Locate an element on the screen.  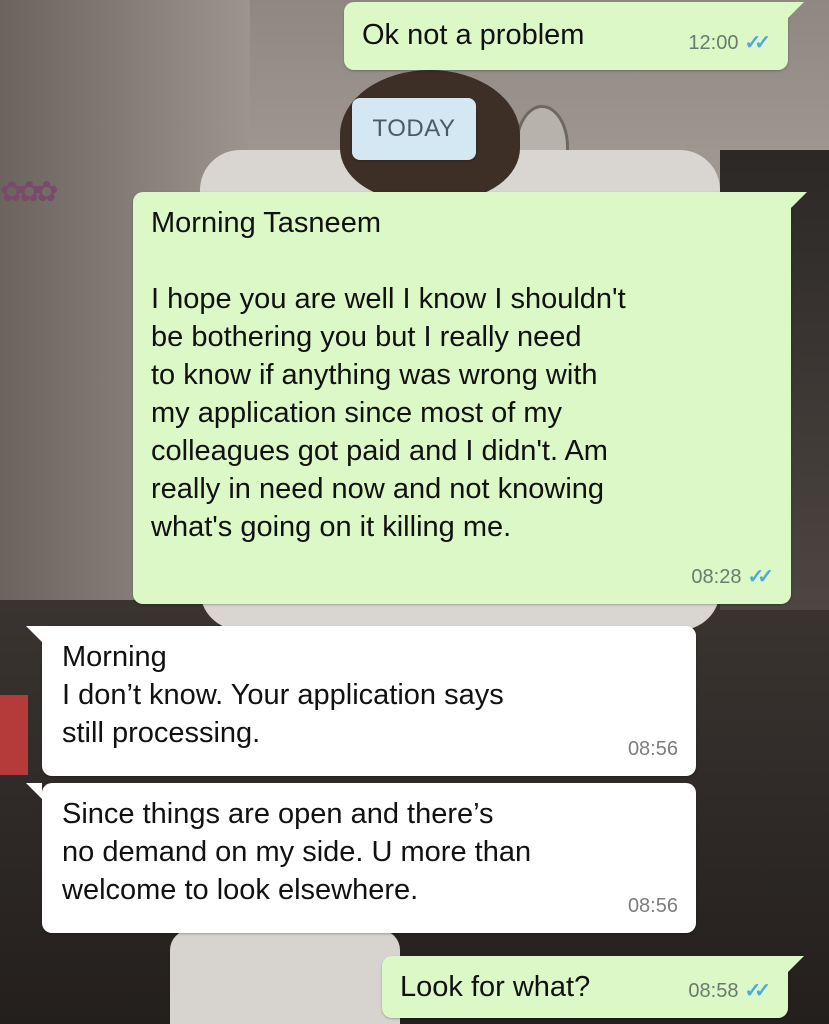
message-time: 08:28 is located at coordinates (716, 577).